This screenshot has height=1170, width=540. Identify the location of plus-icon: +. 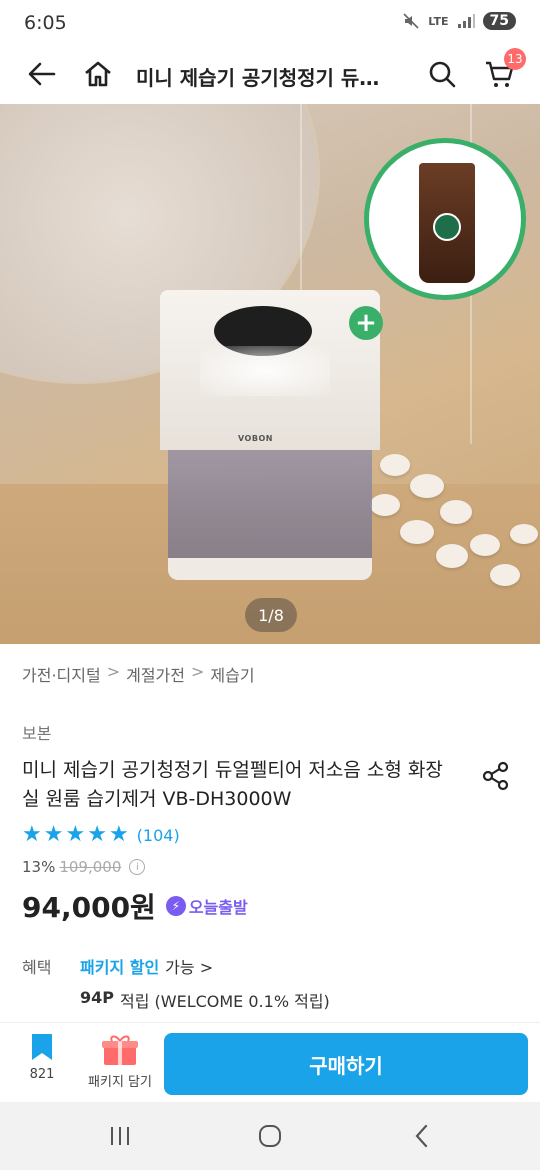
(366, 323).